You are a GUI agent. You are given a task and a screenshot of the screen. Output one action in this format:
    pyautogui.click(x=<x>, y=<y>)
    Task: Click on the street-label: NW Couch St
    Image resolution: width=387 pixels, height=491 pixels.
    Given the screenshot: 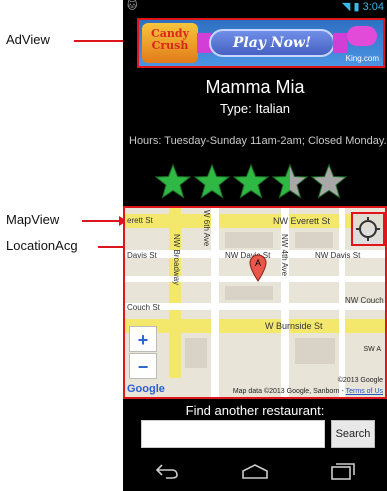 What is the action you would take?
    pyautogui.click(x=365, y=300)
    